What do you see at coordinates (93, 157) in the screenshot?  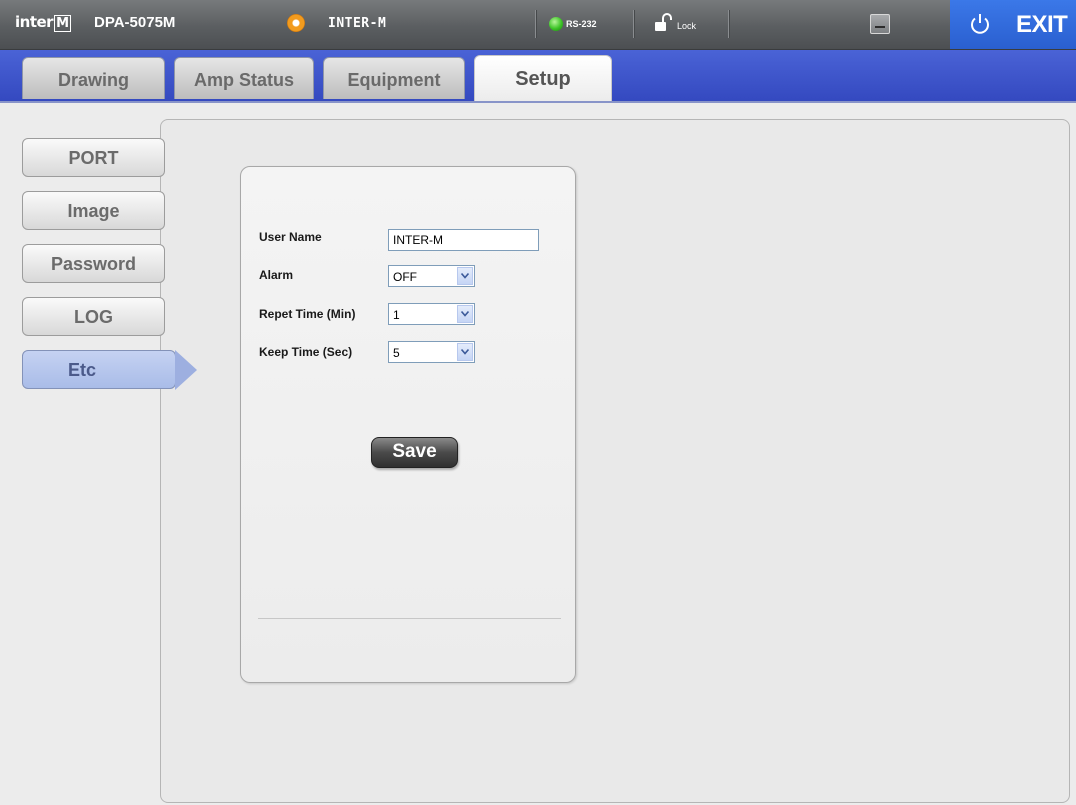 I see `sidebar-item-port: PORT` at bounding box center [93, 157].